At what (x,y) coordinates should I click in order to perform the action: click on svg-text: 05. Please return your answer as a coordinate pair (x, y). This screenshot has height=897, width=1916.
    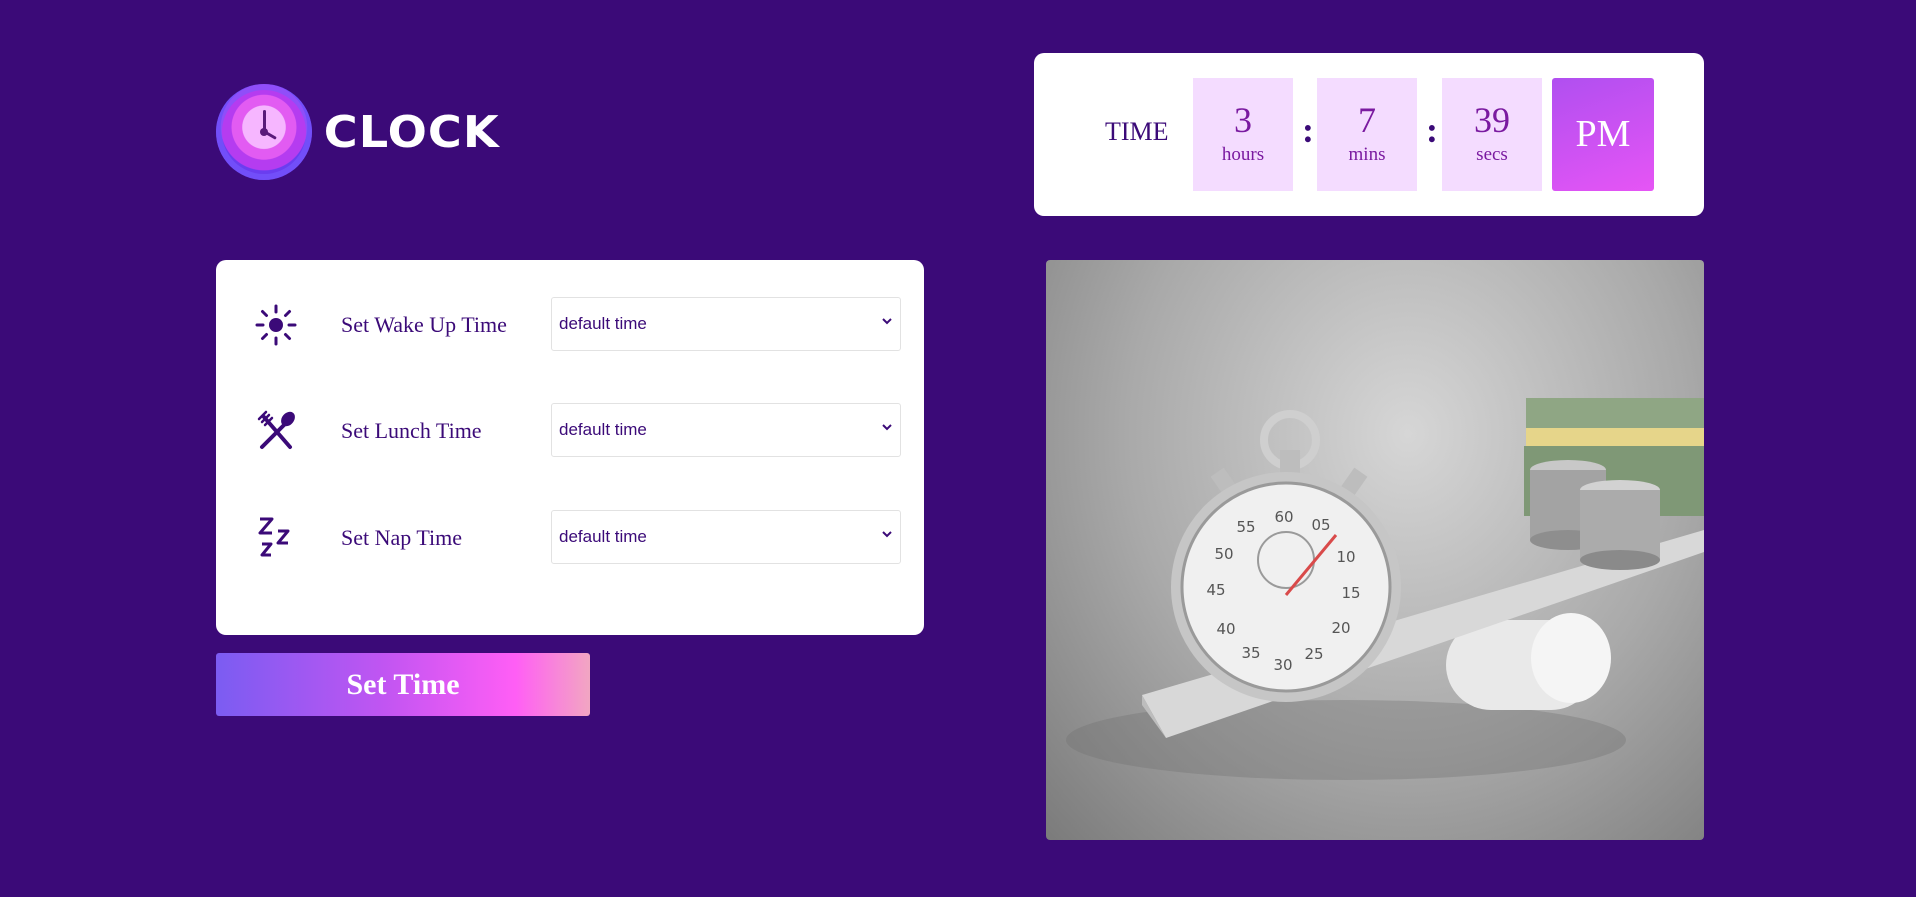
    Looking at the image, I should click on (1320, 525).